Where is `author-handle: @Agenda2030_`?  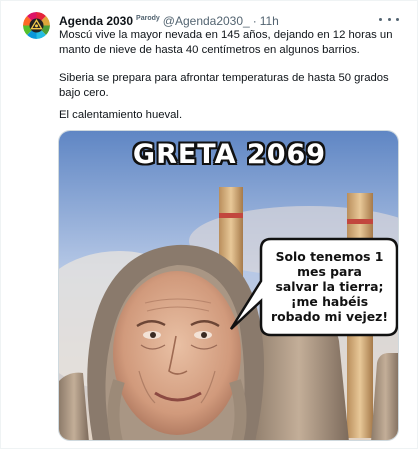 author-handle: @Agenda2030_ is located at coordinates (206, 21).